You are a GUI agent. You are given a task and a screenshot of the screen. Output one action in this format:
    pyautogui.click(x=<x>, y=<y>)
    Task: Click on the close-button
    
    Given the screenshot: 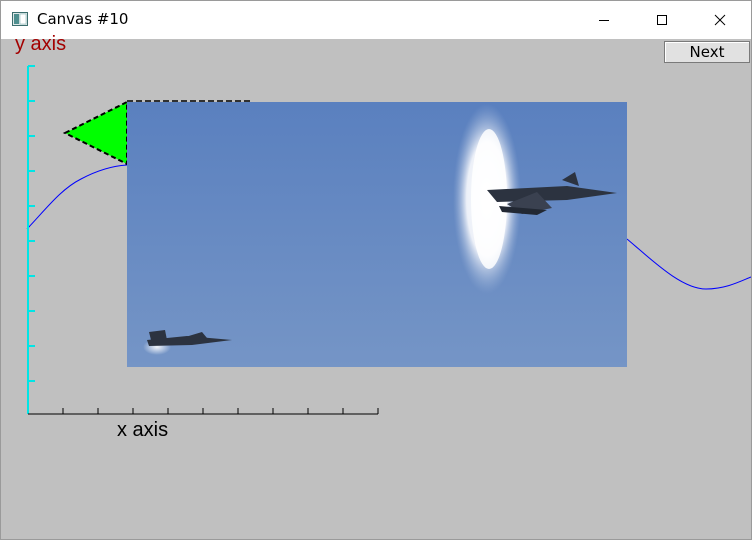 What is the action you would take?
    pyautogui.click(x=720, y=20)
    